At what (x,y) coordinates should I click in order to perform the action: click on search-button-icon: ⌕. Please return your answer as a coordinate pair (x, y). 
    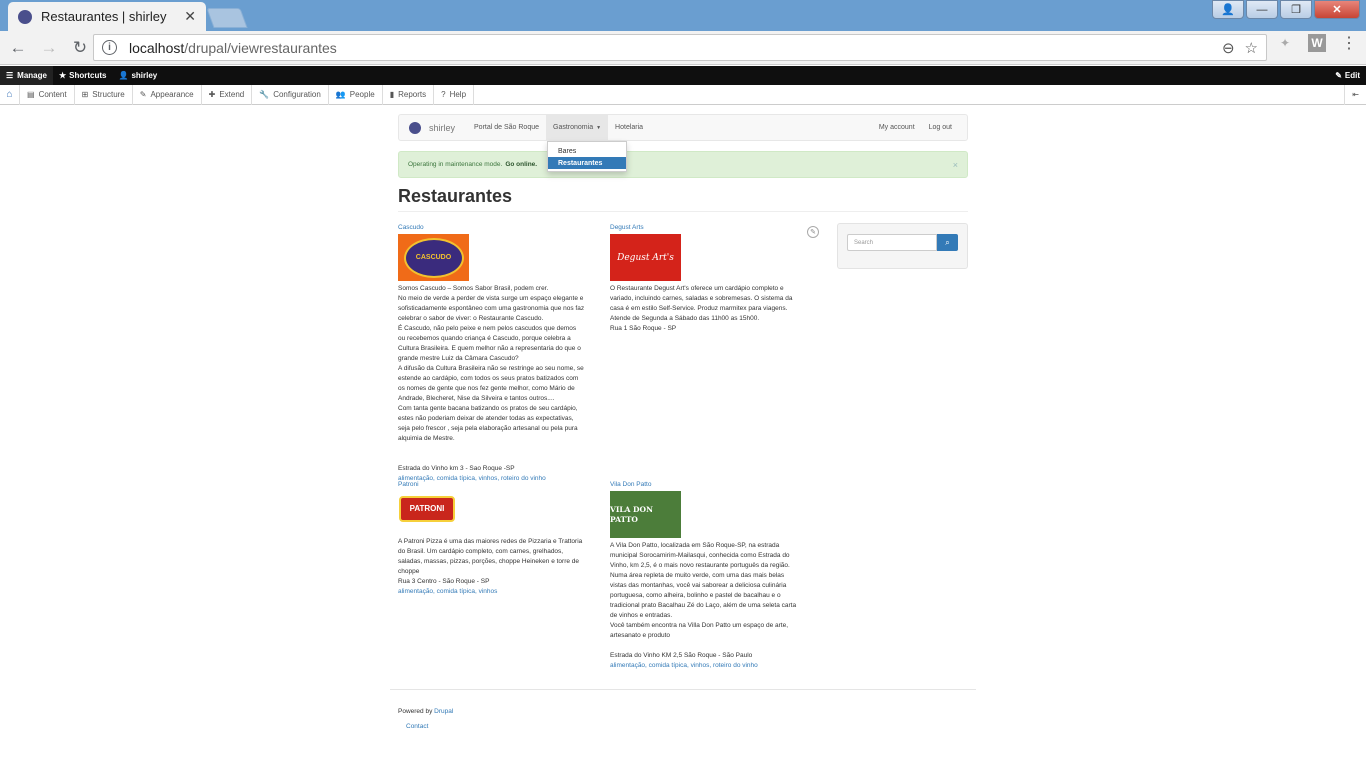
    Looking at the image, I should click on (947, 242).